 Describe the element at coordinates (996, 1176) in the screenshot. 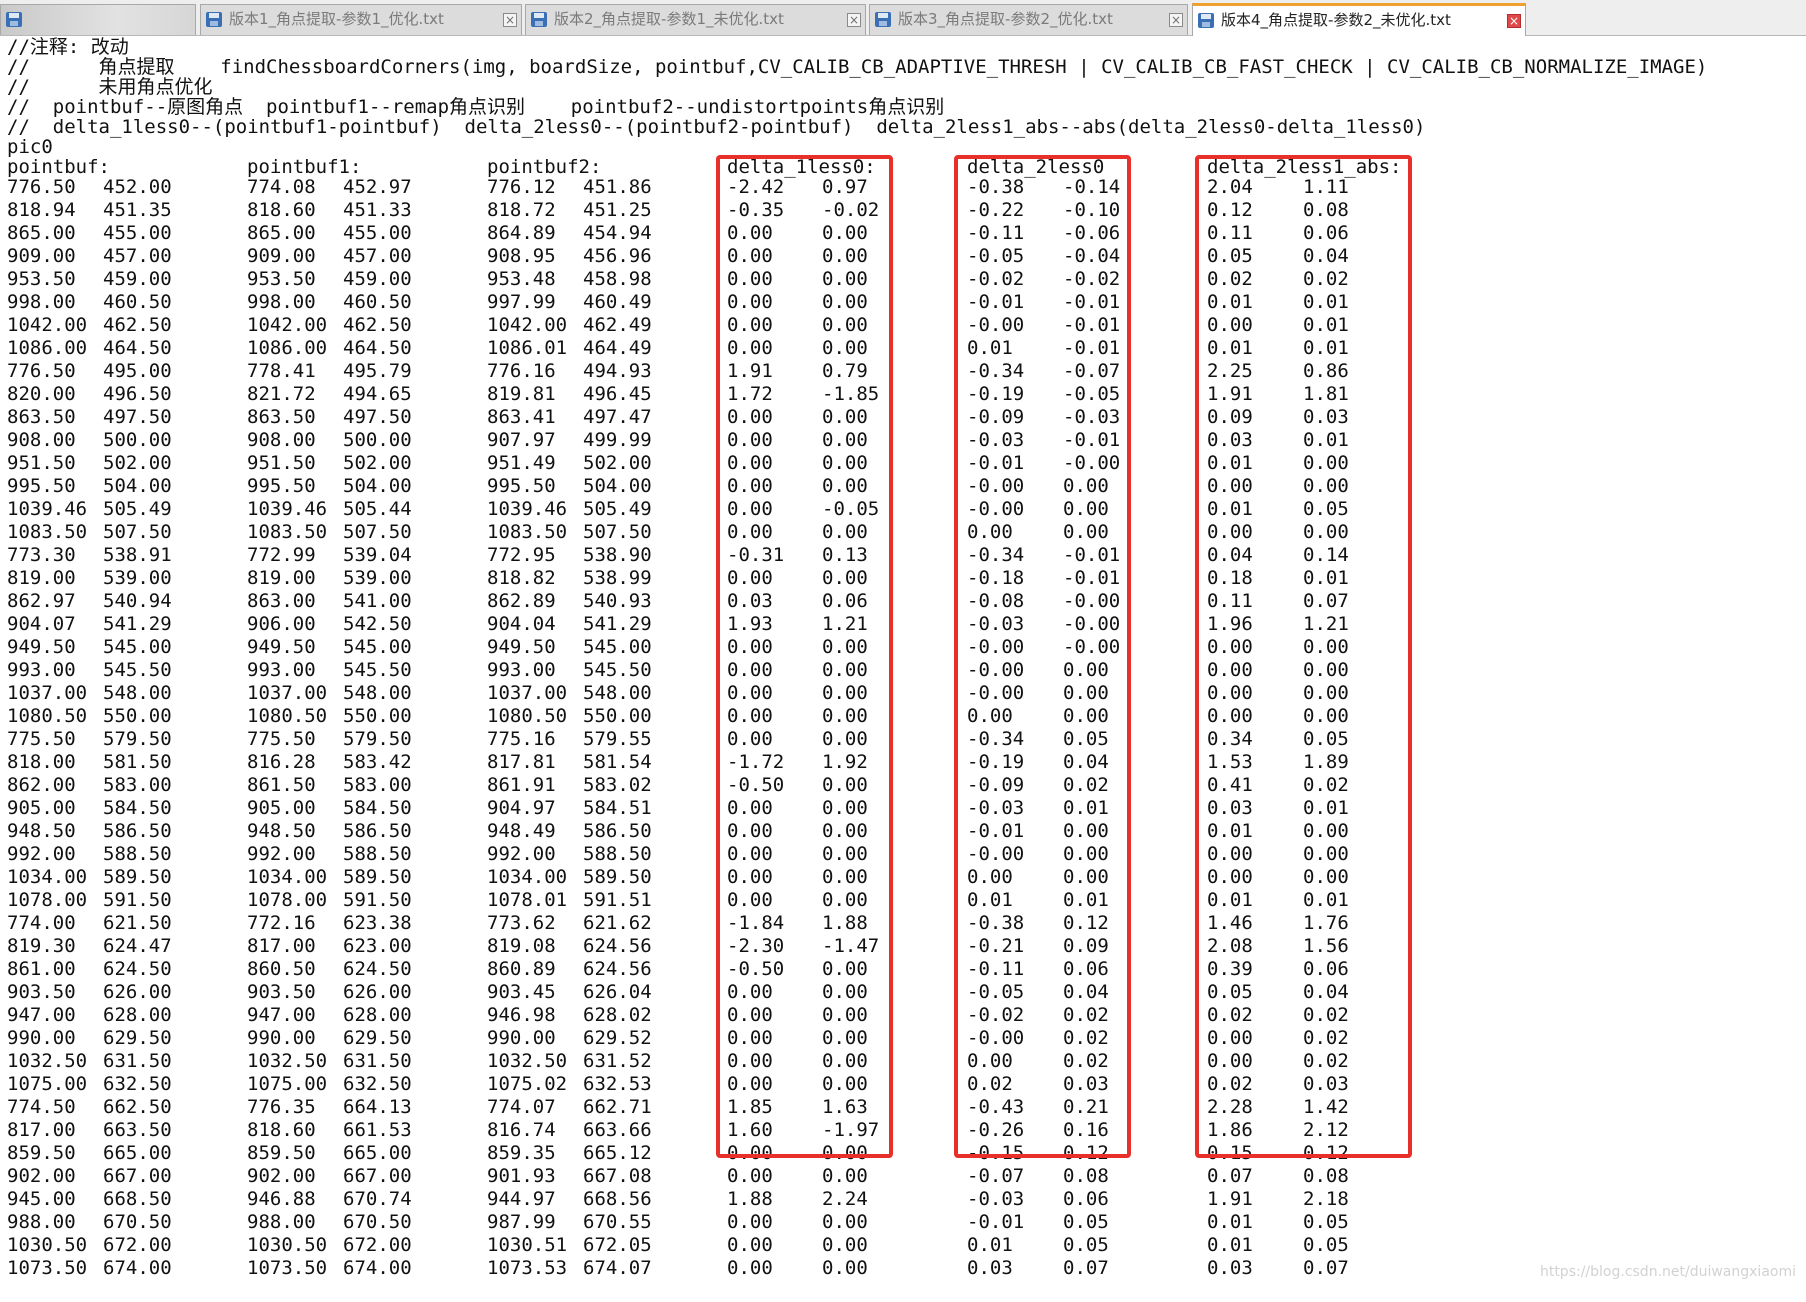

I see `table-cell: -0.07` at that location.